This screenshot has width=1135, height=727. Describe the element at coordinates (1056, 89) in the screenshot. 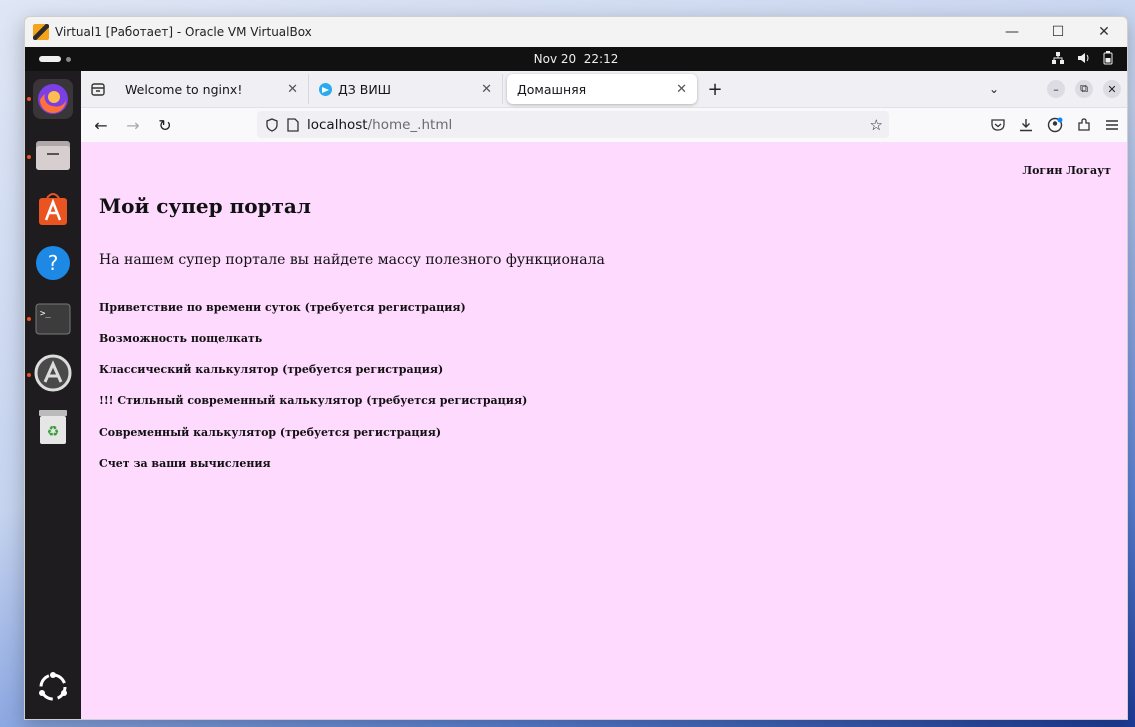

I see `minimize-browser-button: –` at that location.